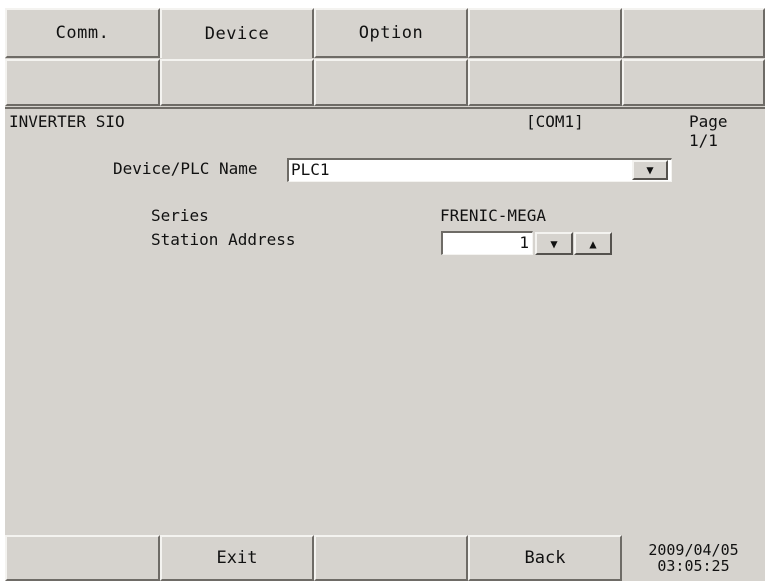 Image resolution: width=765 pixels, height=581 pixels. I want to click on back-button: Back, so click(545, 558).